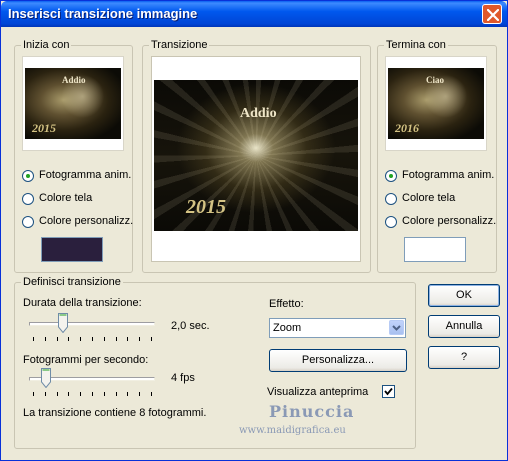 The height and width of the screenshot is (461, 508). Describe the element at coordinates (74, 80) in the screenshot. I see `start-thumb-title: Addio` at that location.